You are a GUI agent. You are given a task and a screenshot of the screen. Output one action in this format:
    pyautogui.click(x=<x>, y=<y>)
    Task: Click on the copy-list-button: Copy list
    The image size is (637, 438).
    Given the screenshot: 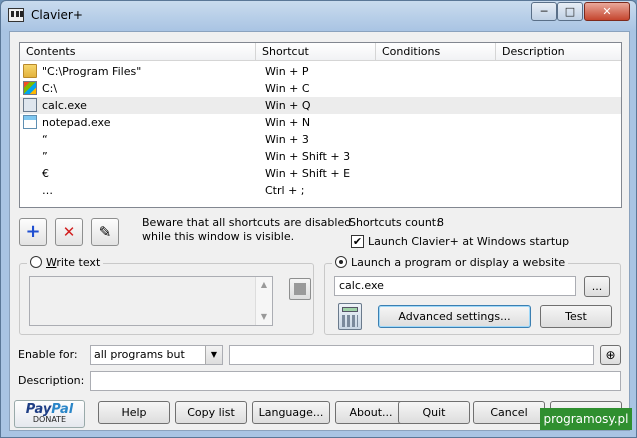 What is the action you would take?
    pyautogui.click(x=211, y=412)
    